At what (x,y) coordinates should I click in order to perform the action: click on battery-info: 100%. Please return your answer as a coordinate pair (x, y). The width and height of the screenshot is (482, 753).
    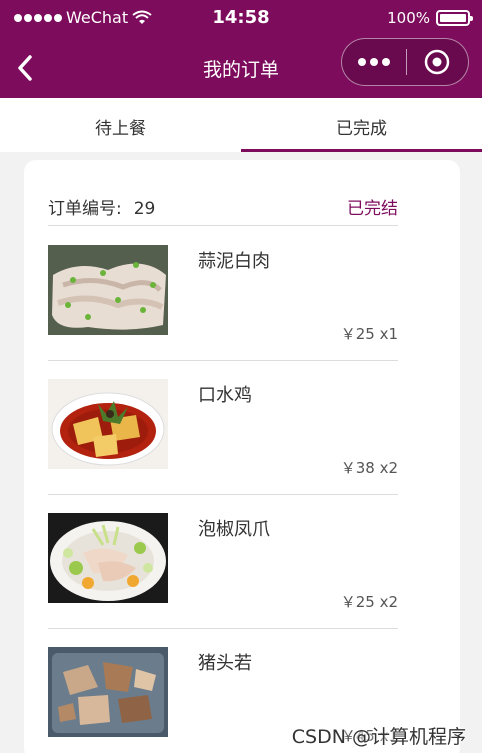
    Looking at the image, I should click on (430, 18).